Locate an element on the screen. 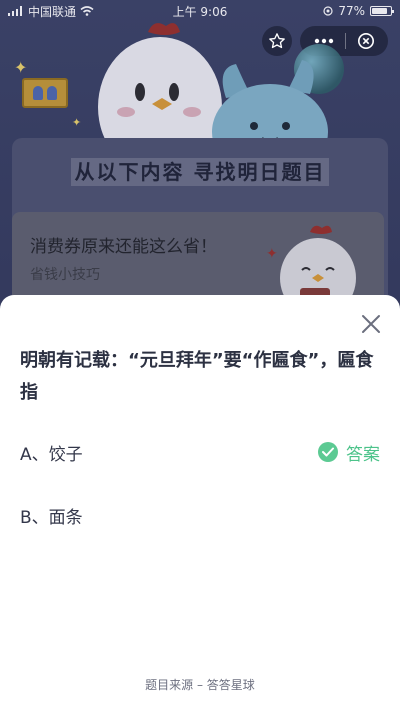 The image size is (400, 711). sparkle-icon: ✦ is located at coordinates (21, 67).